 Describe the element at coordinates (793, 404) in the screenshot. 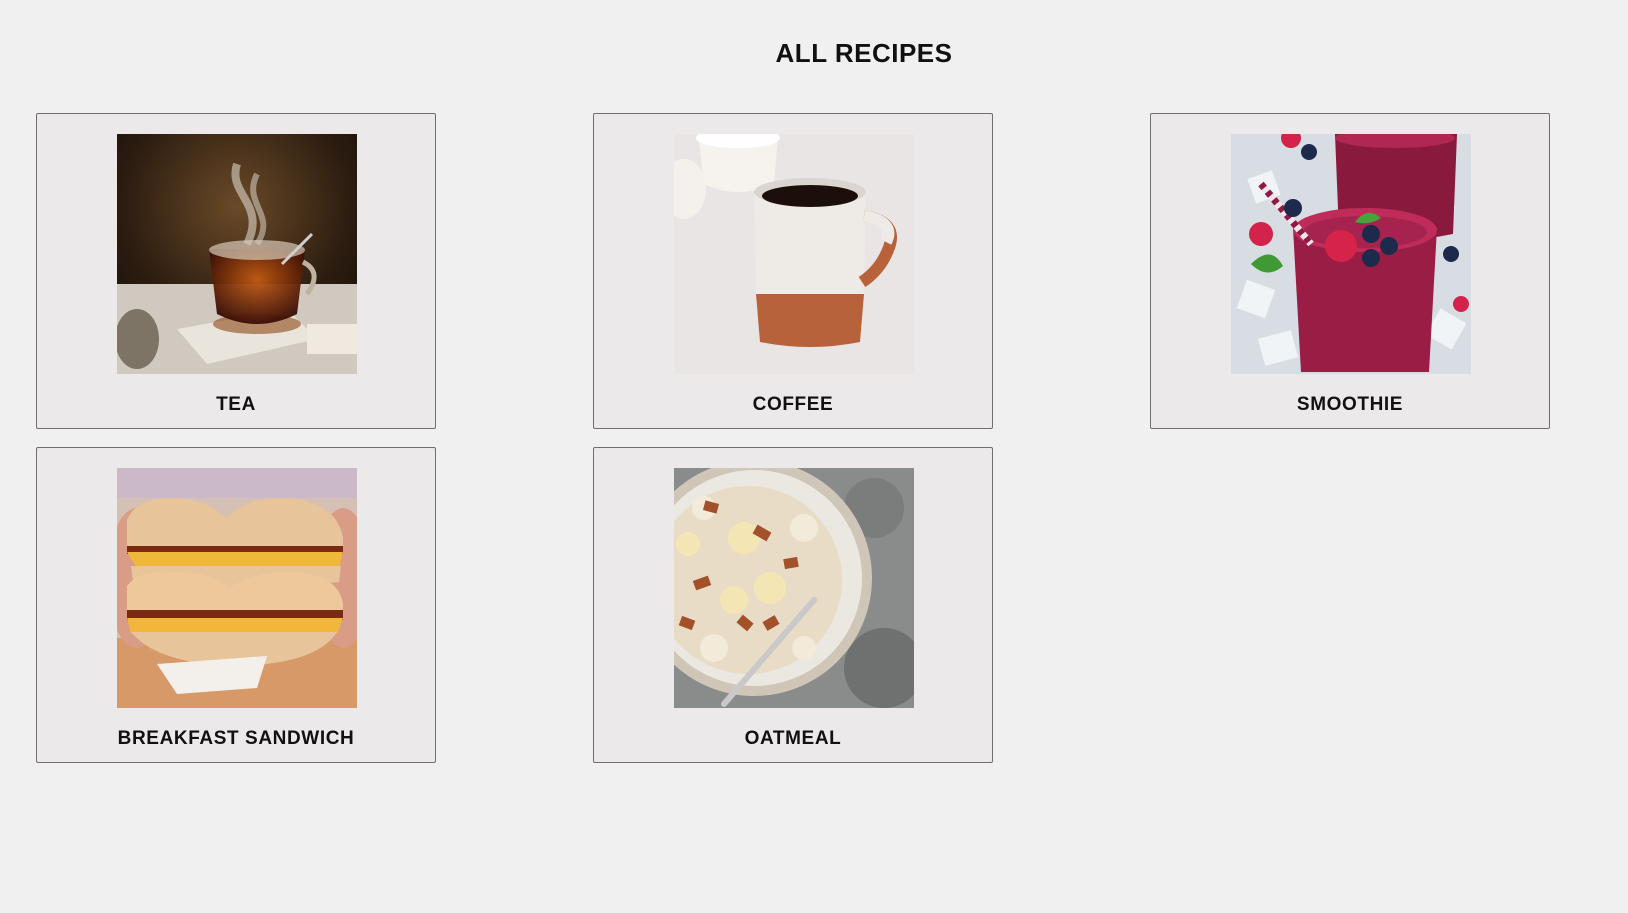

I see `recipe-card-label: COFFEE` at that location.